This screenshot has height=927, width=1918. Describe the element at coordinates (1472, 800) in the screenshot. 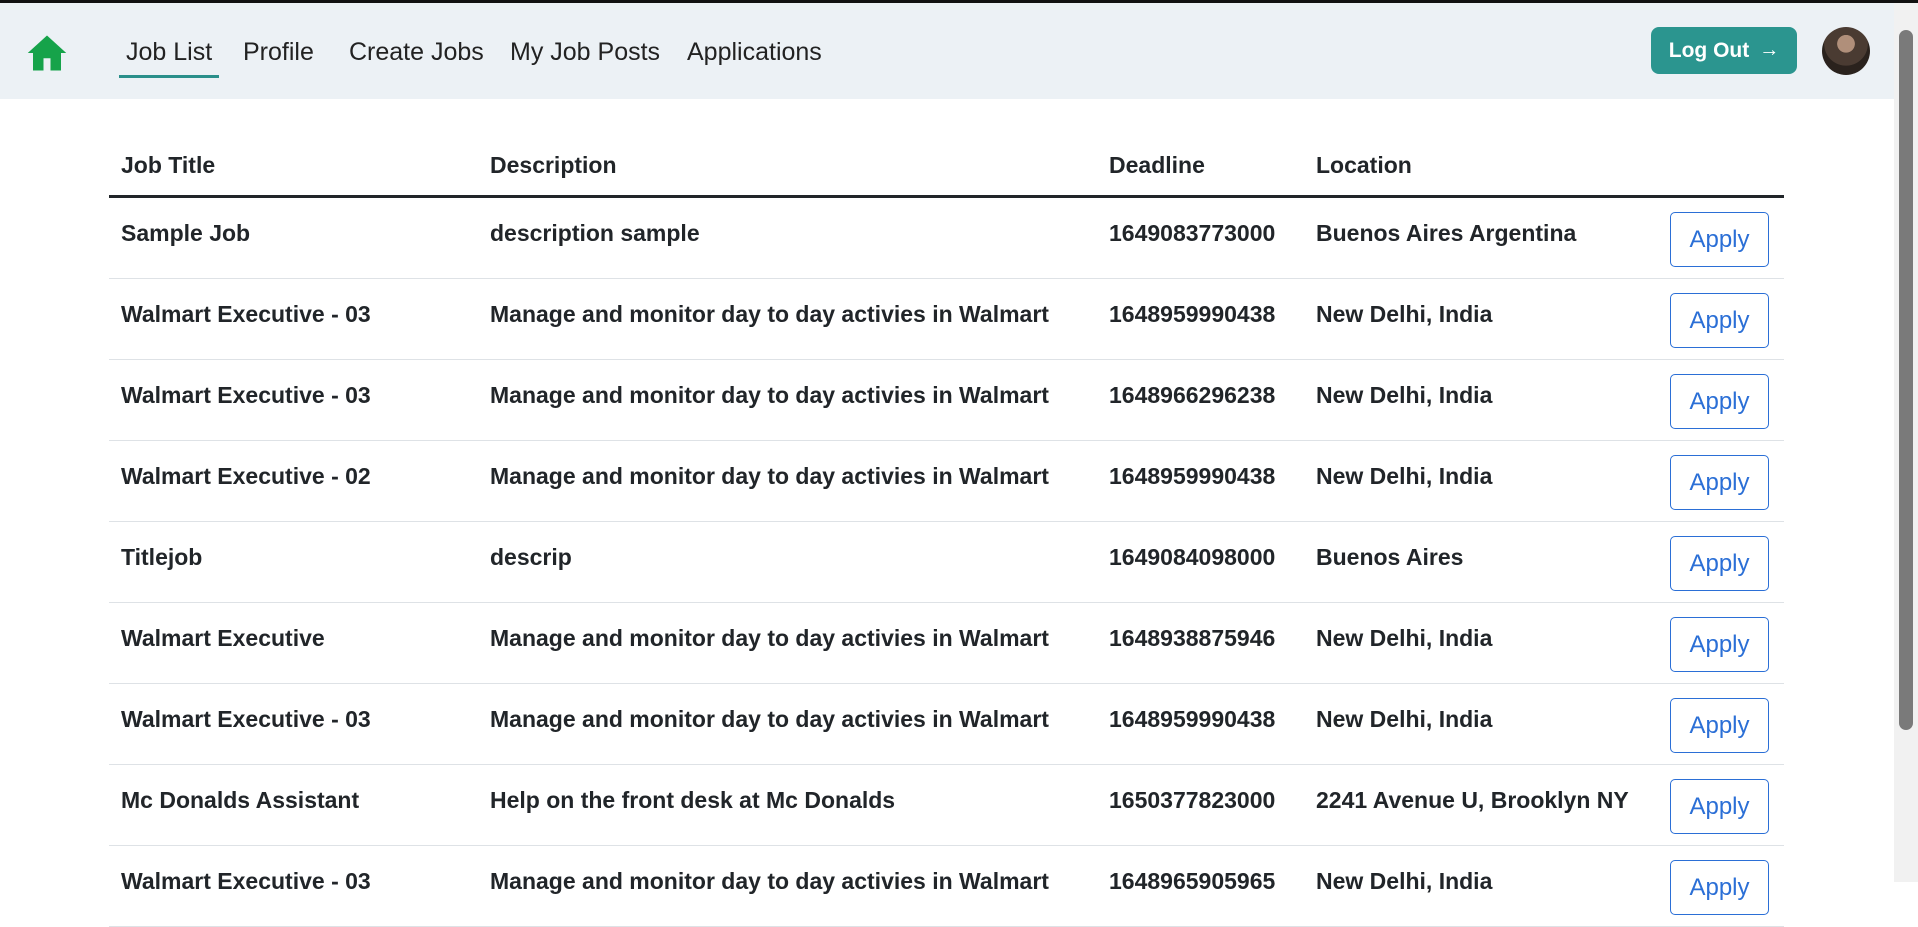

I see `cell-location: 2241 Avenue U, Brooklyn NY` at that location.